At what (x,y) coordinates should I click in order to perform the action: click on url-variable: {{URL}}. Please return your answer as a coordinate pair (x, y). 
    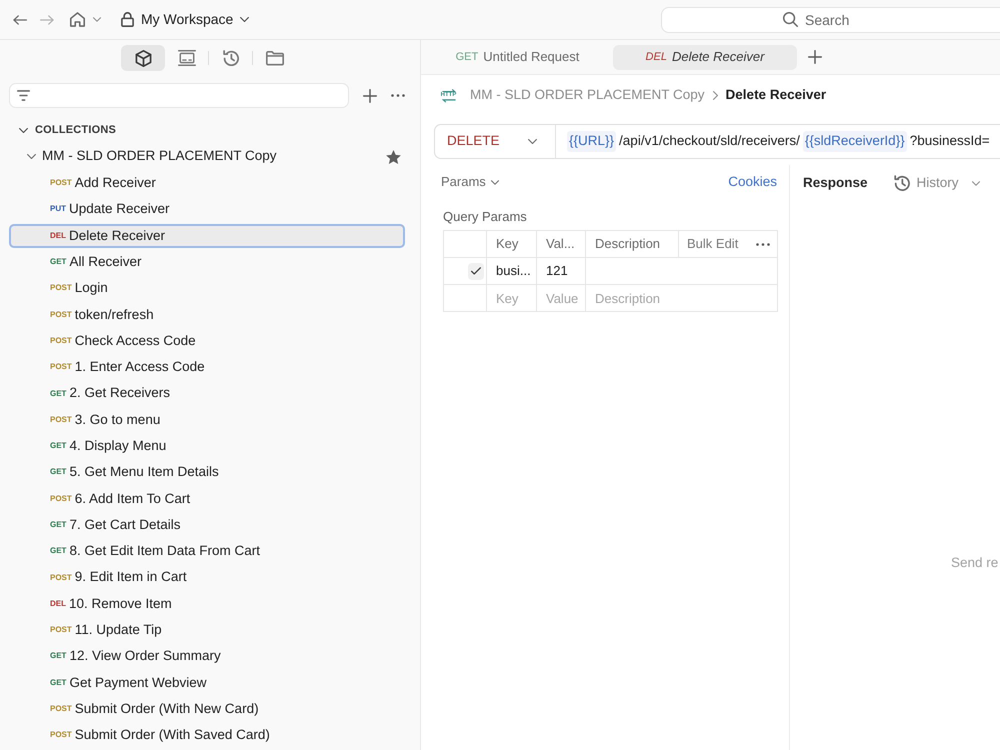
    Looking at the image, I should click on (591, 141).